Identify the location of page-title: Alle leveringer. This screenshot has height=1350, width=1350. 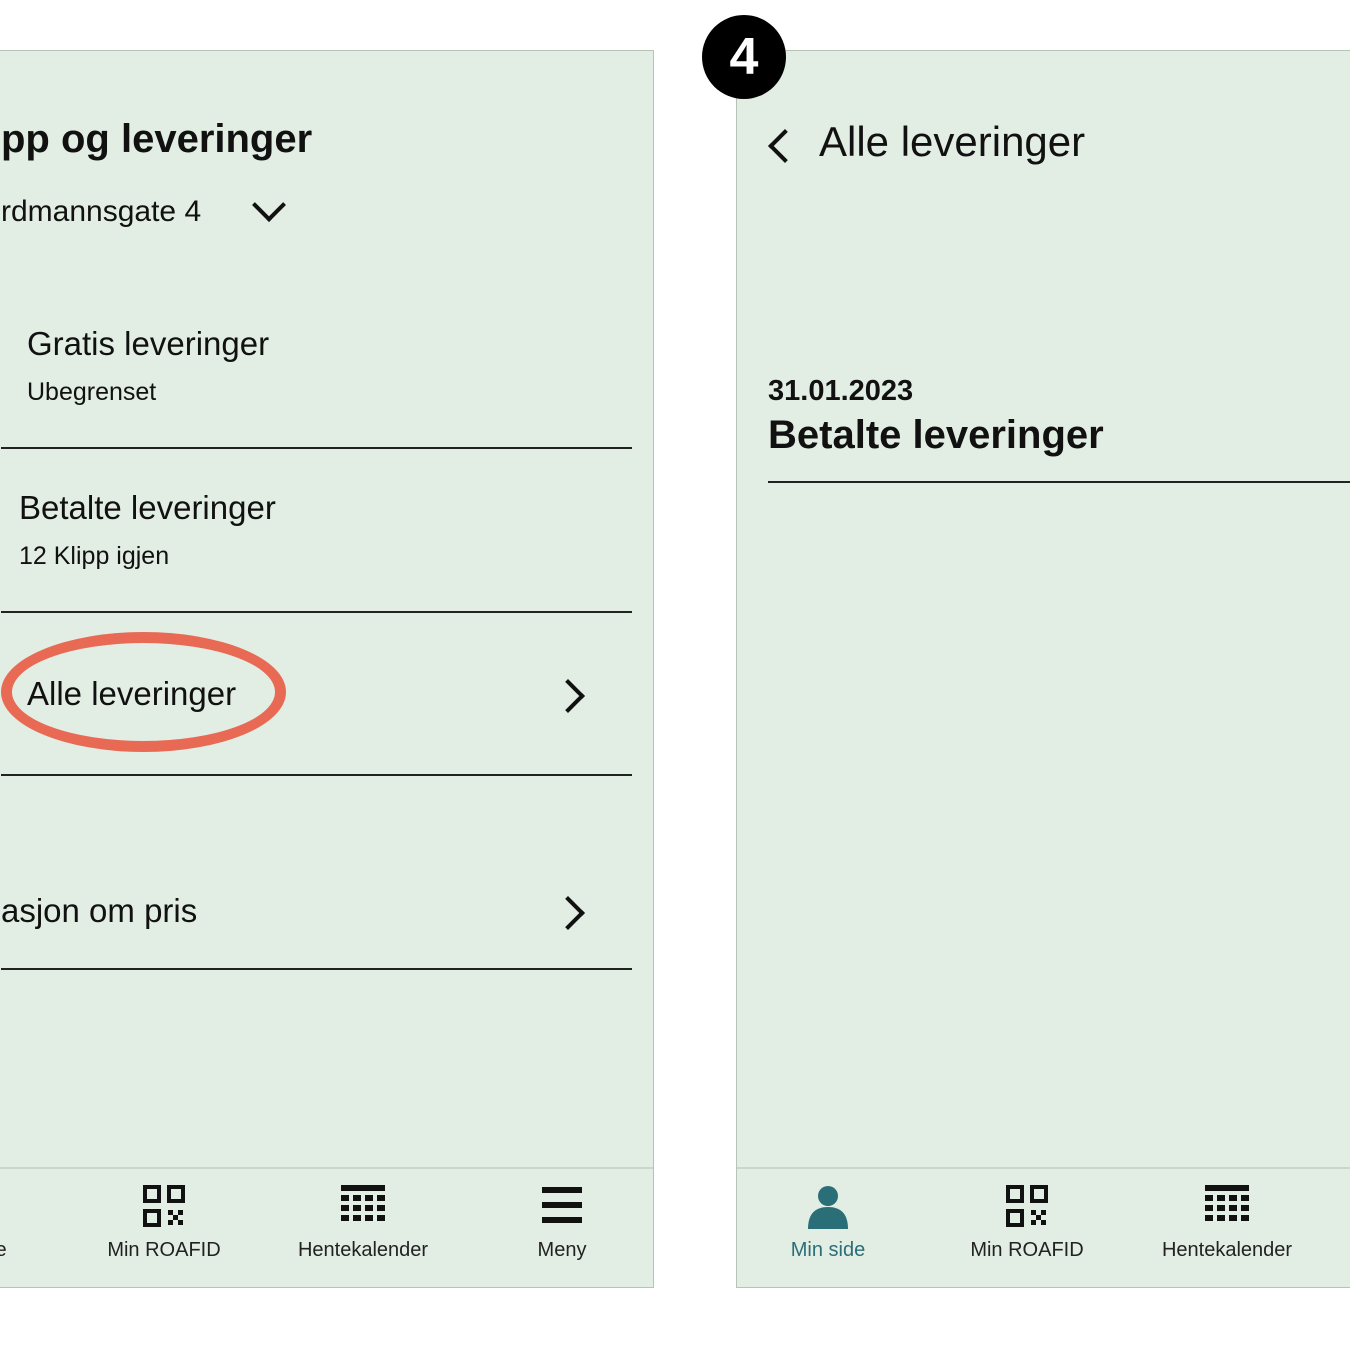
(952, 141).